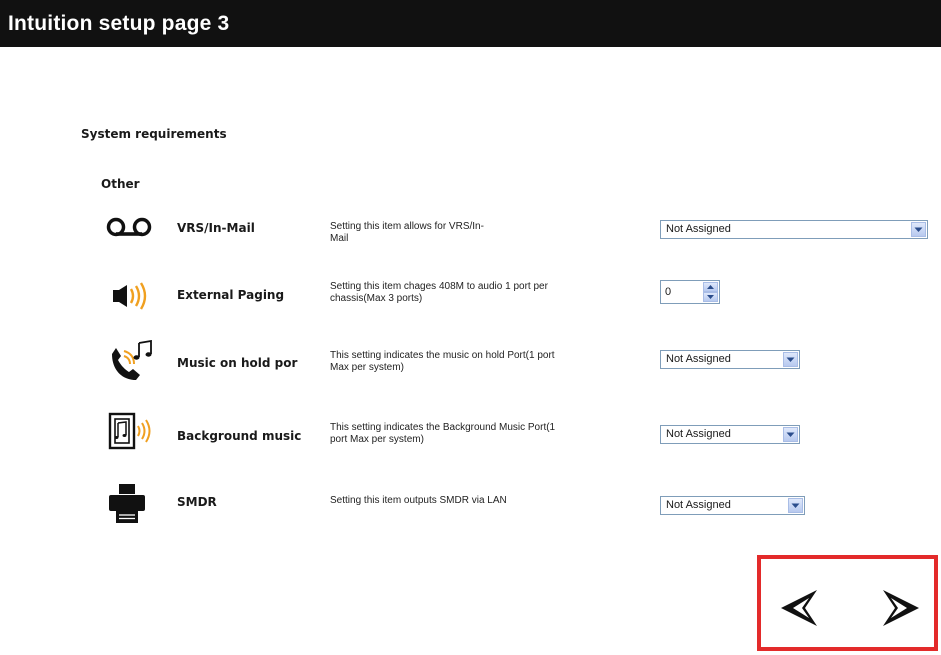 The width and height of the screenshot is (941, 655). What do you see at coordinates (710, 297) in the screenshot?
I see `stepper-down-icon` at bounding box center [710, 297].